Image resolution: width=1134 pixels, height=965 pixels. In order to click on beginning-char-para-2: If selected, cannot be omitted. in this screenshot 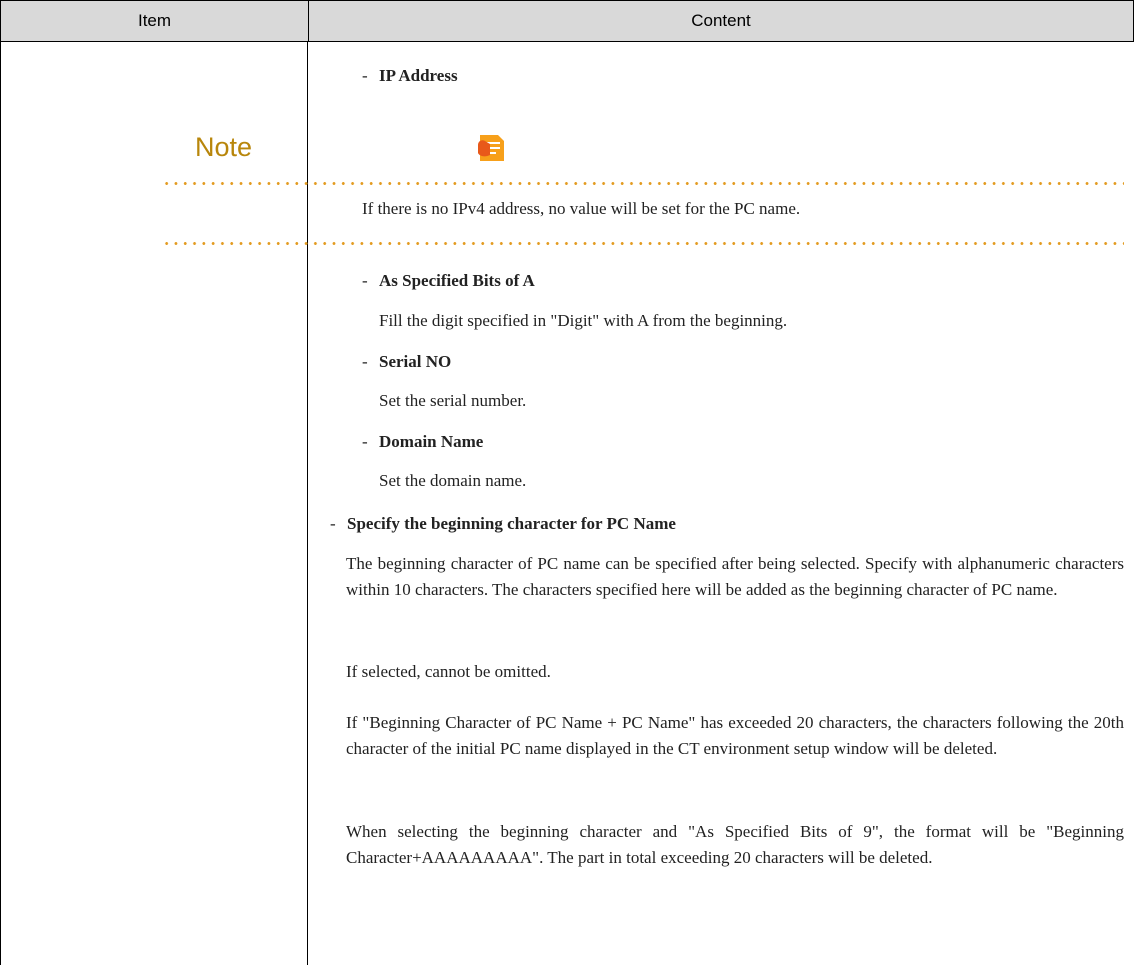, I will do `click(448, 671)`.